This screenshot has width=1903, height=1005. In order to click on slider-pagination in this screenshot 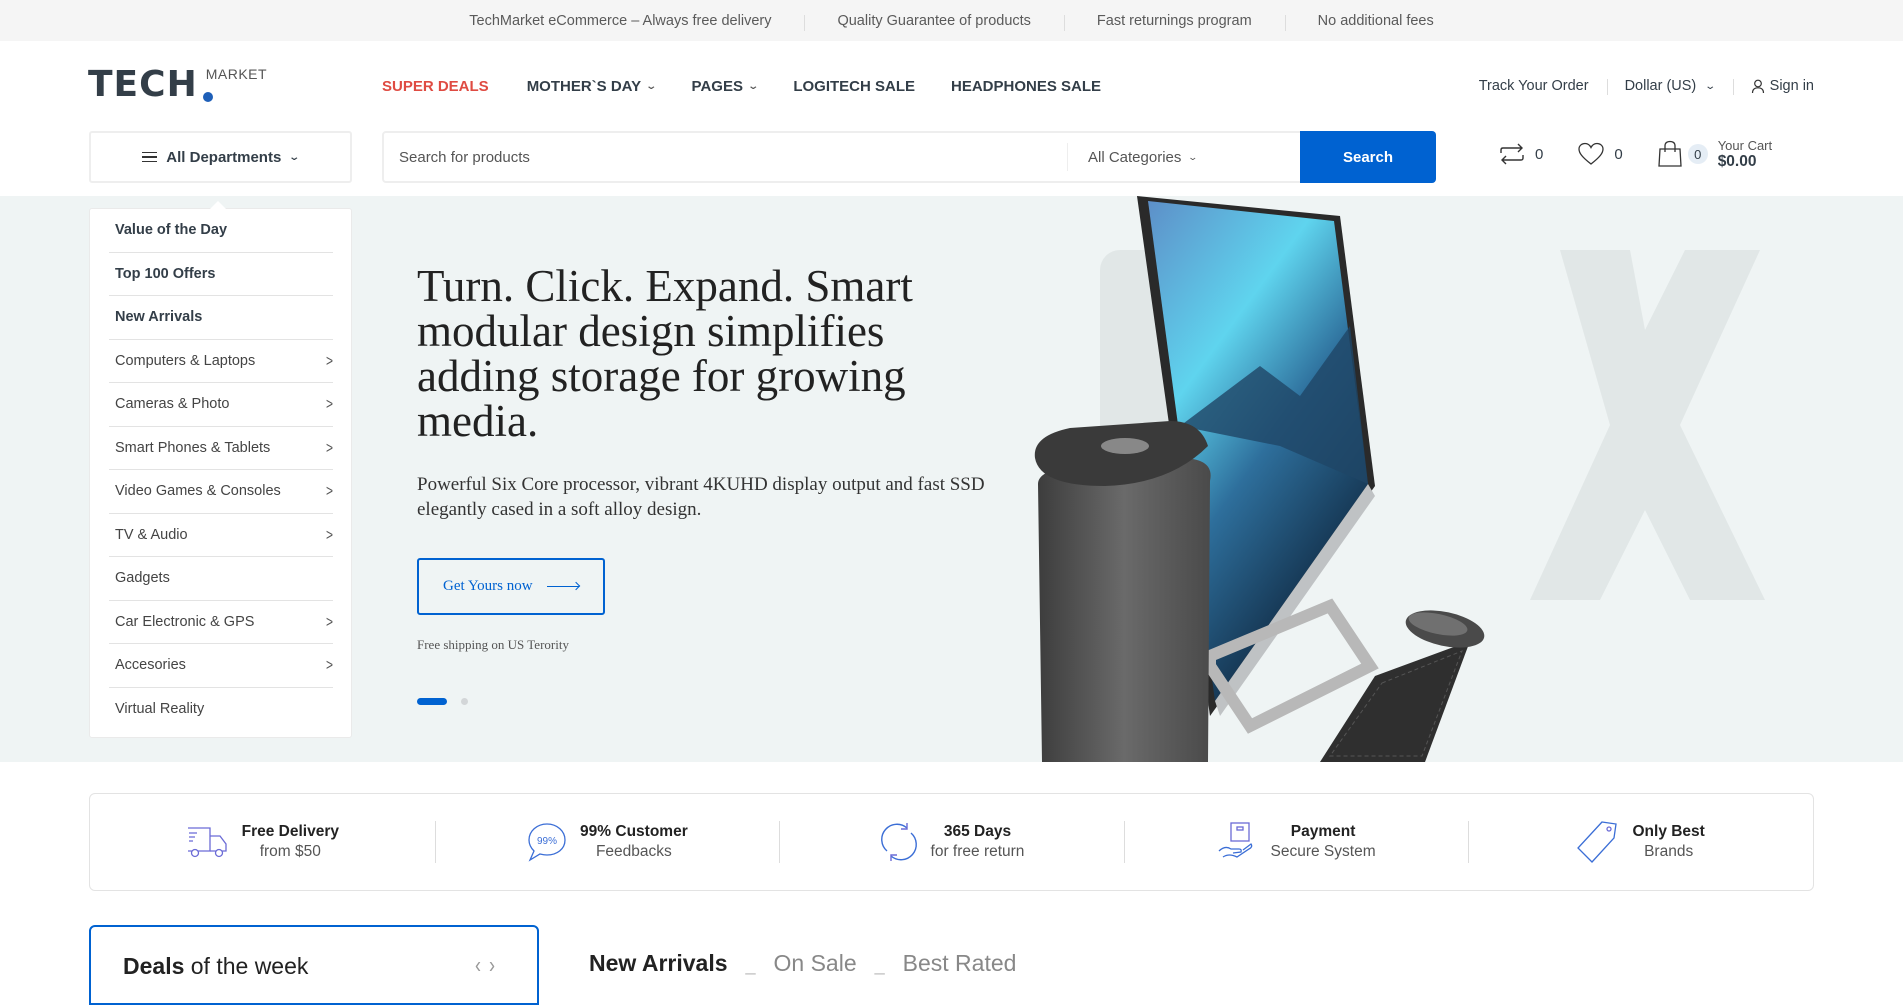, I will do `click(442, 701)`.